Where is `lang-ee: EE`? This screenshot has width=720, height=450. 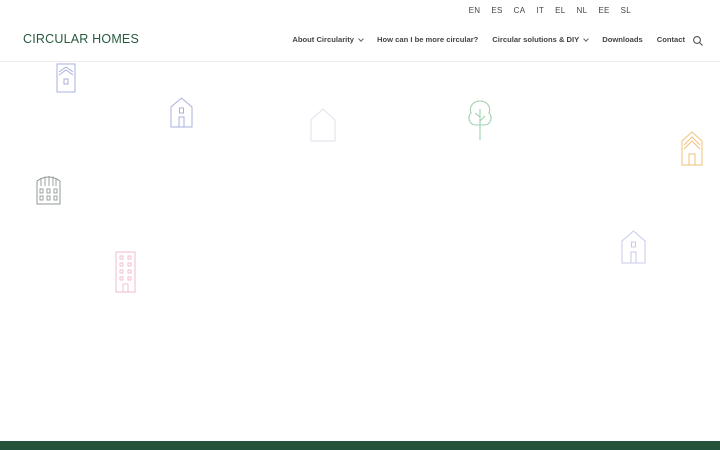
lang-ee: EE is located at coordinates (603, 10).